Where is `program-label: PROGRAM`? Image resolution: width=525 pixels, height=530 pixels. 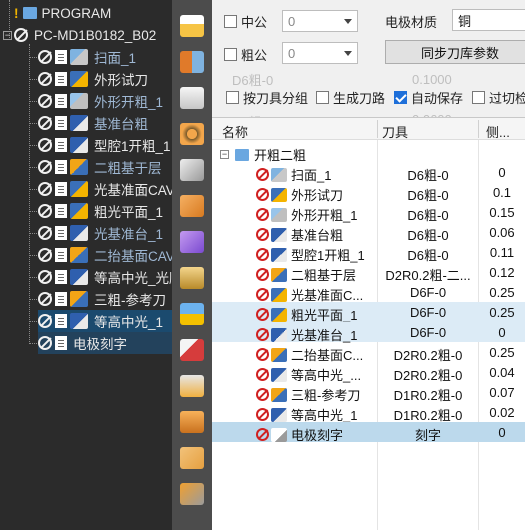 program-label: PROGRAM is located at coordinates (76, 13).